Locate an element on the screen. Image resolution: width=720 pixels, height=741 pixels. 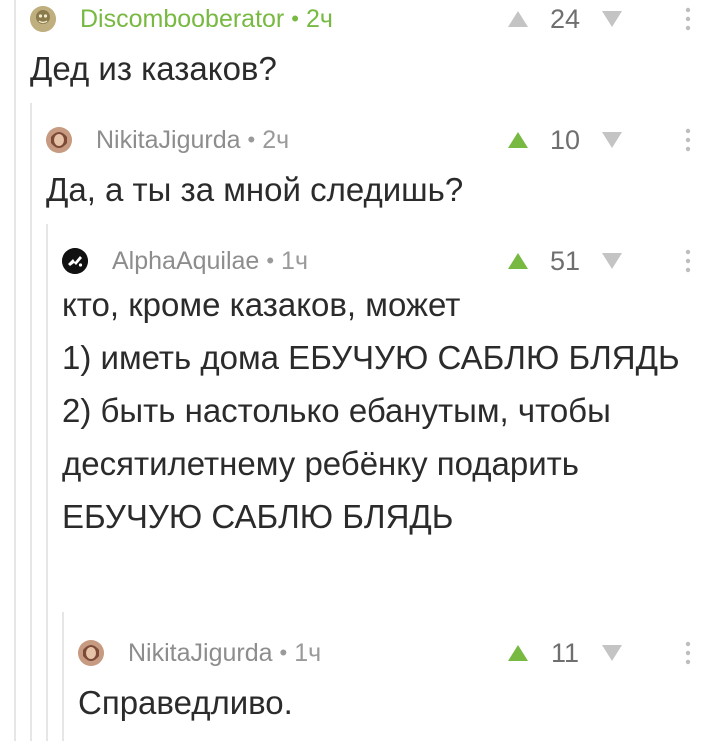
comment-text: Справедливо. is located at coordinates (185, 702).